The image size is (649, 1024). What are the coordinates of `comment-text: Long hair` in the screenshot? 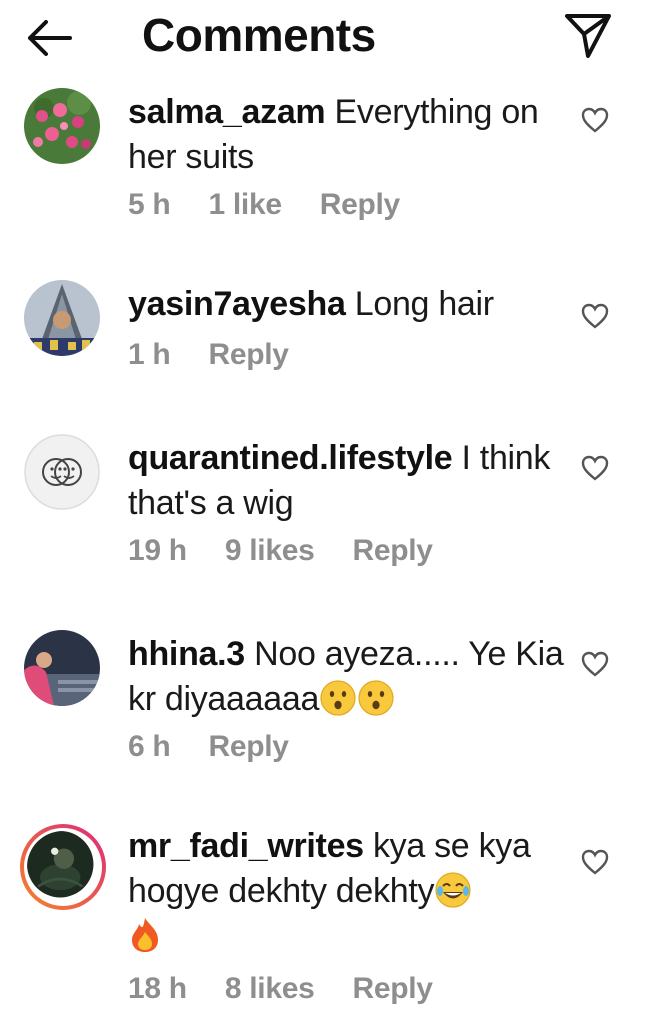 It's located at (424, 304).